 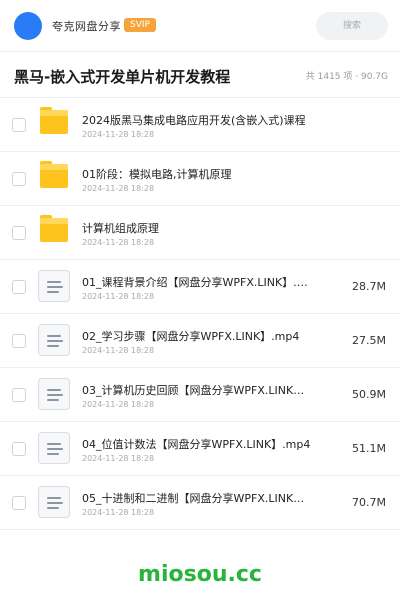 What do you see at coordinates (157, 174) in the screenshot?
I see `item-name: 01阶段：模拟电路,计算机原理` at bounding box center [157, 174].